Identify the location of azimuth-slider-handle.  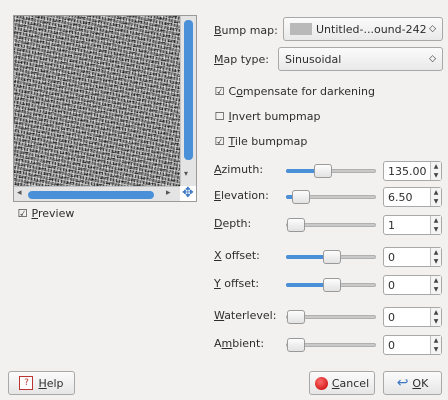
(323, 171).